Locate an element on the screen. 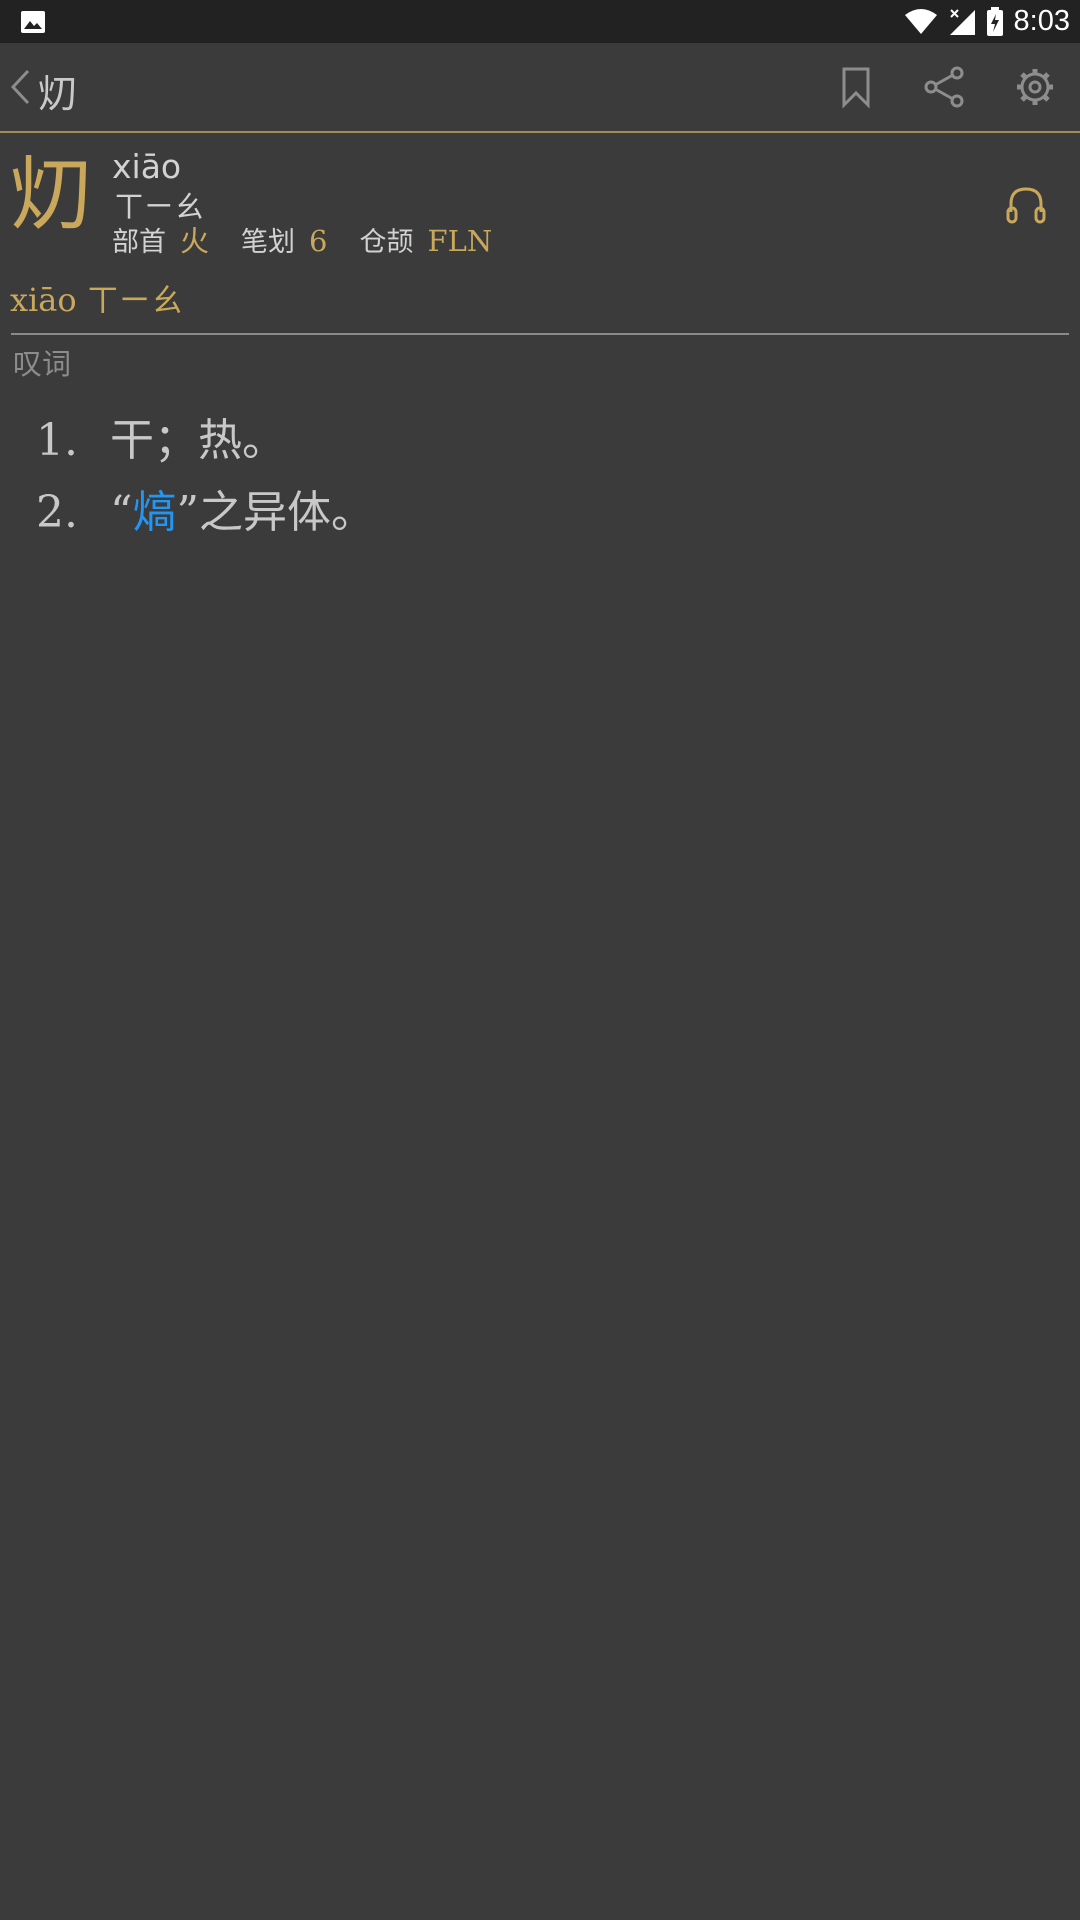 Image resolution: width=1080 pixels, height=1920 pixels. definition-item: 2. “熇”之异体。 is located at coordinates (205, 513).